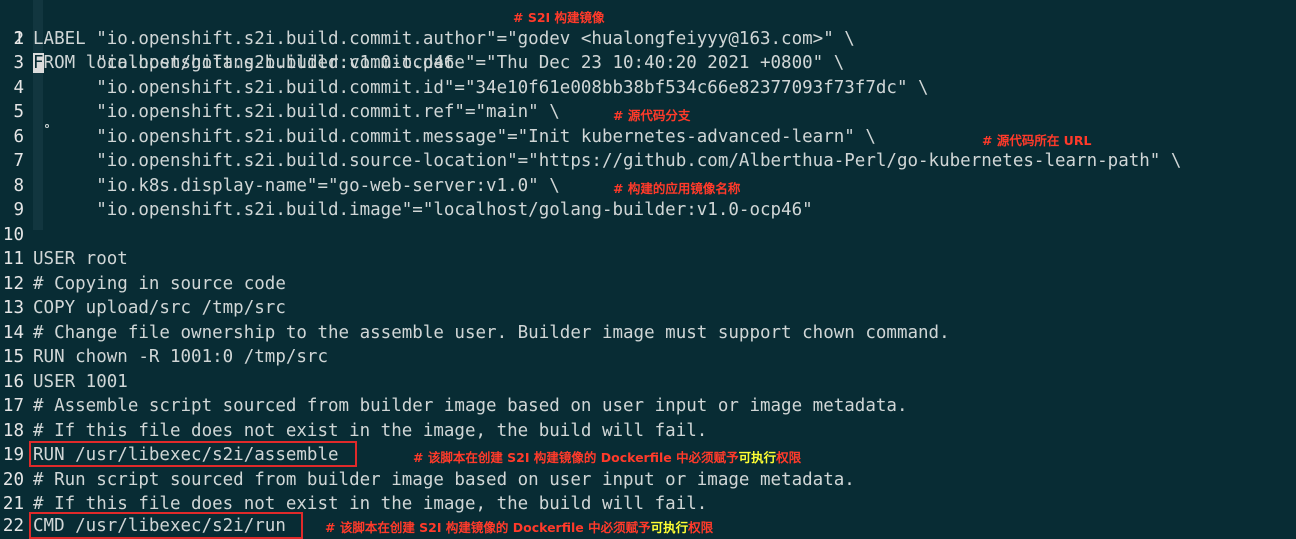 This screenshot has height=539, width=1296. I want to click on annotation-s2i-builder: # S2I 构建镜像, so click(559, 17).